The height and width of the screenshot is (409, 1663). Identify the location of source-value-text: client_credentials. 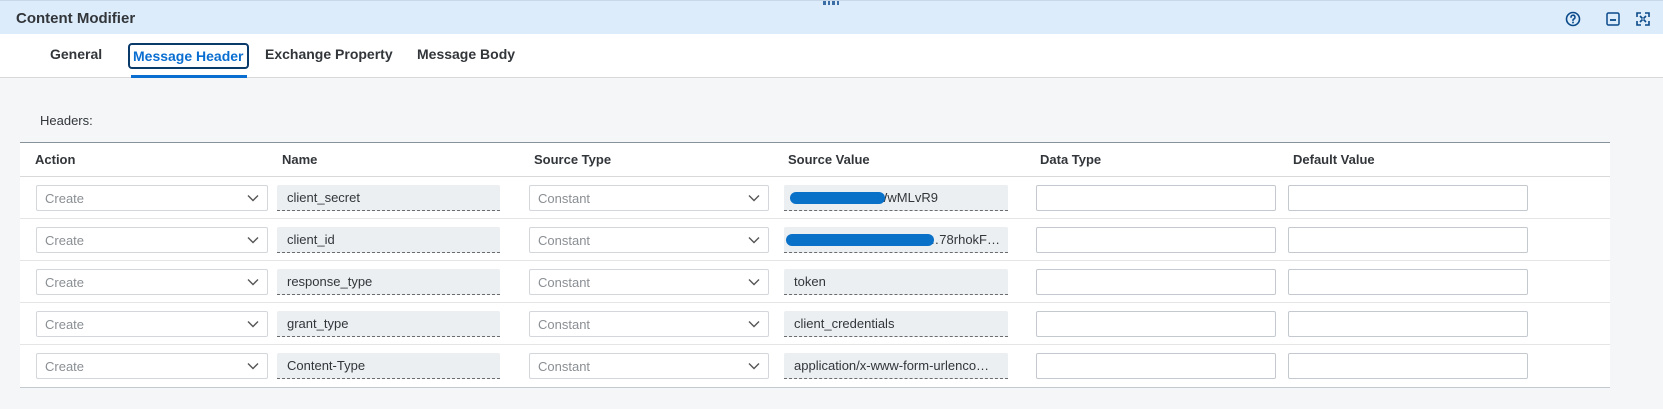
(844, 323).